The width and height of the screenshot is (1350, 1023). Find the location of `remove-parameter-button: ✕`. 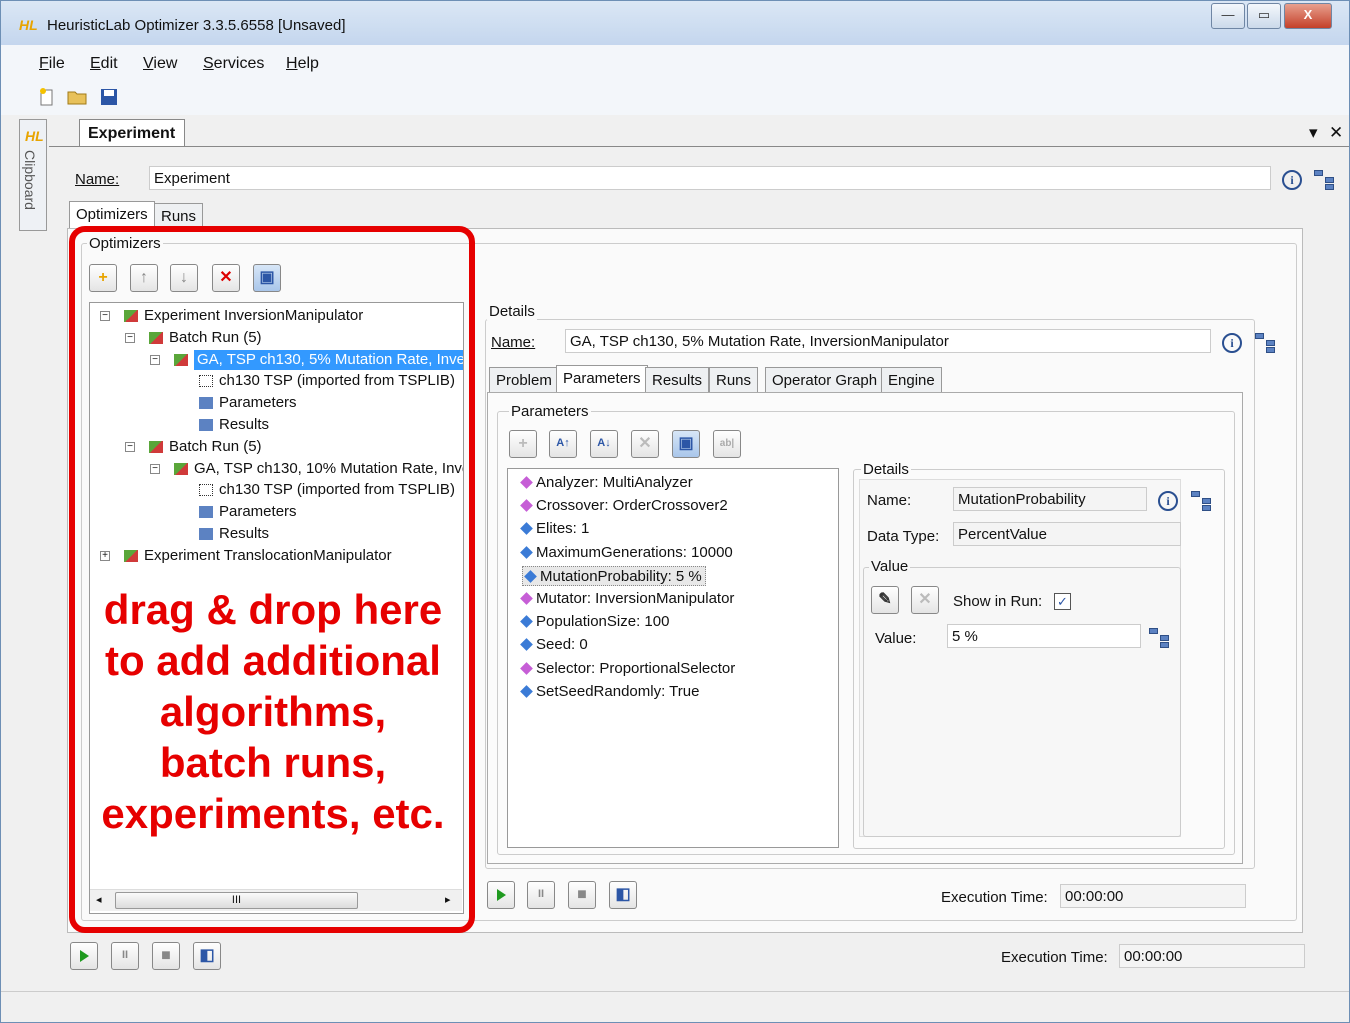

remove-parameter-button: ✕ is located at coordinates (645, 444).